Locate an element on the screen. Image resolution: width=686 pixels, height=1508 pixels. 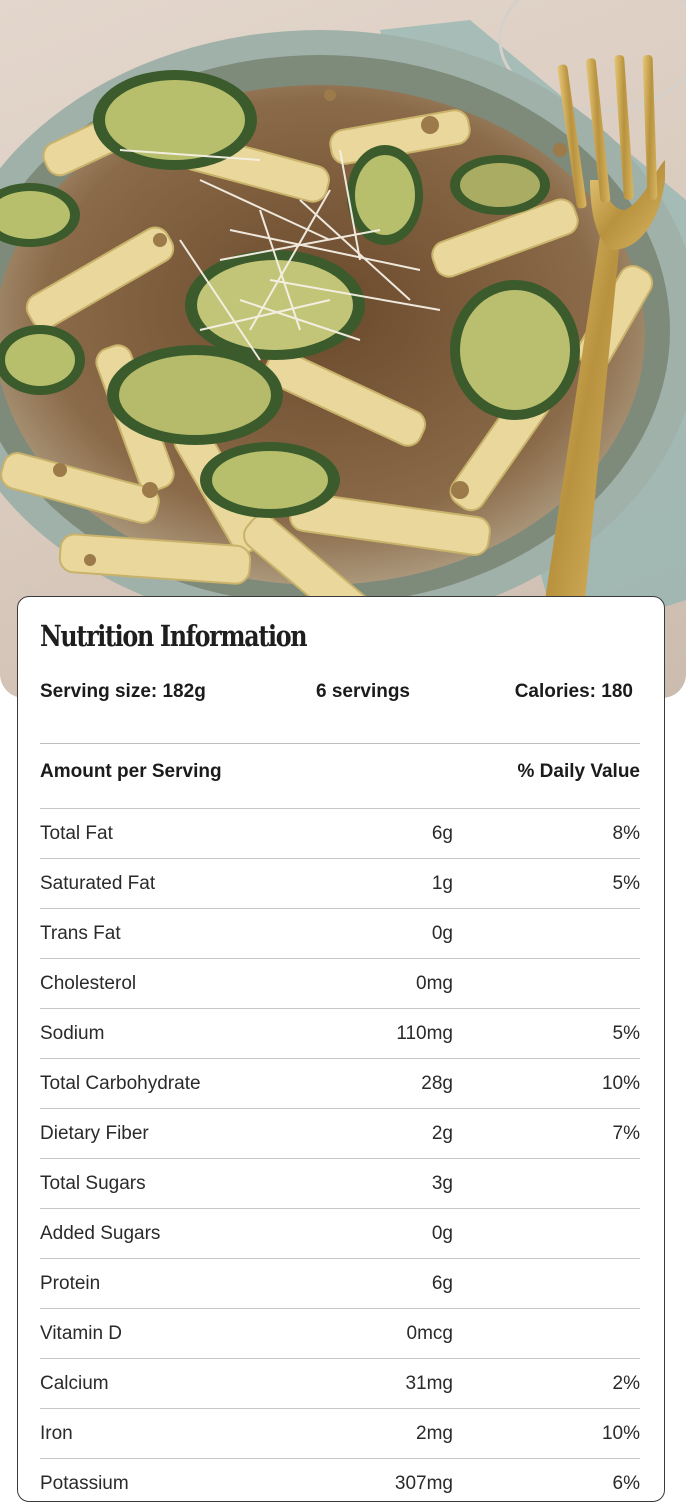
nutrient-name: Calcium is located at coordinates (74, 1383).